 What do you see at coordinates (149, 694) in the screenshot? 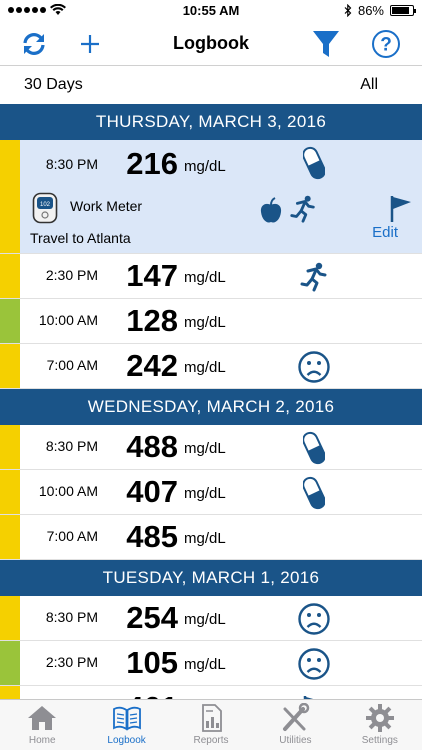
I see `glucose-value: 461` at bounding box center [149, 694].